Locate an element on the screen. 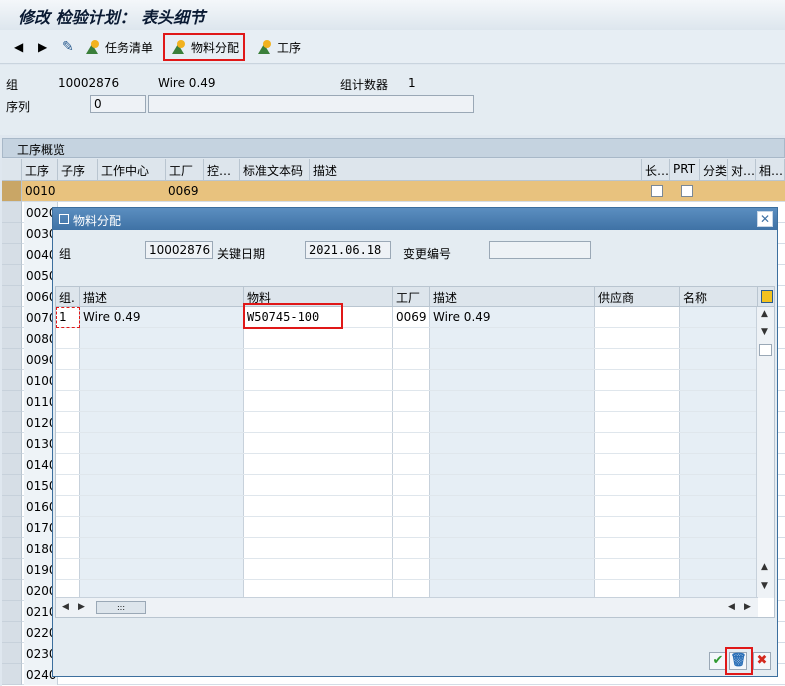 Image resolution: width=785 pixels, height=686 pixels. edit-window-icon is located at coordinates (64, 219).